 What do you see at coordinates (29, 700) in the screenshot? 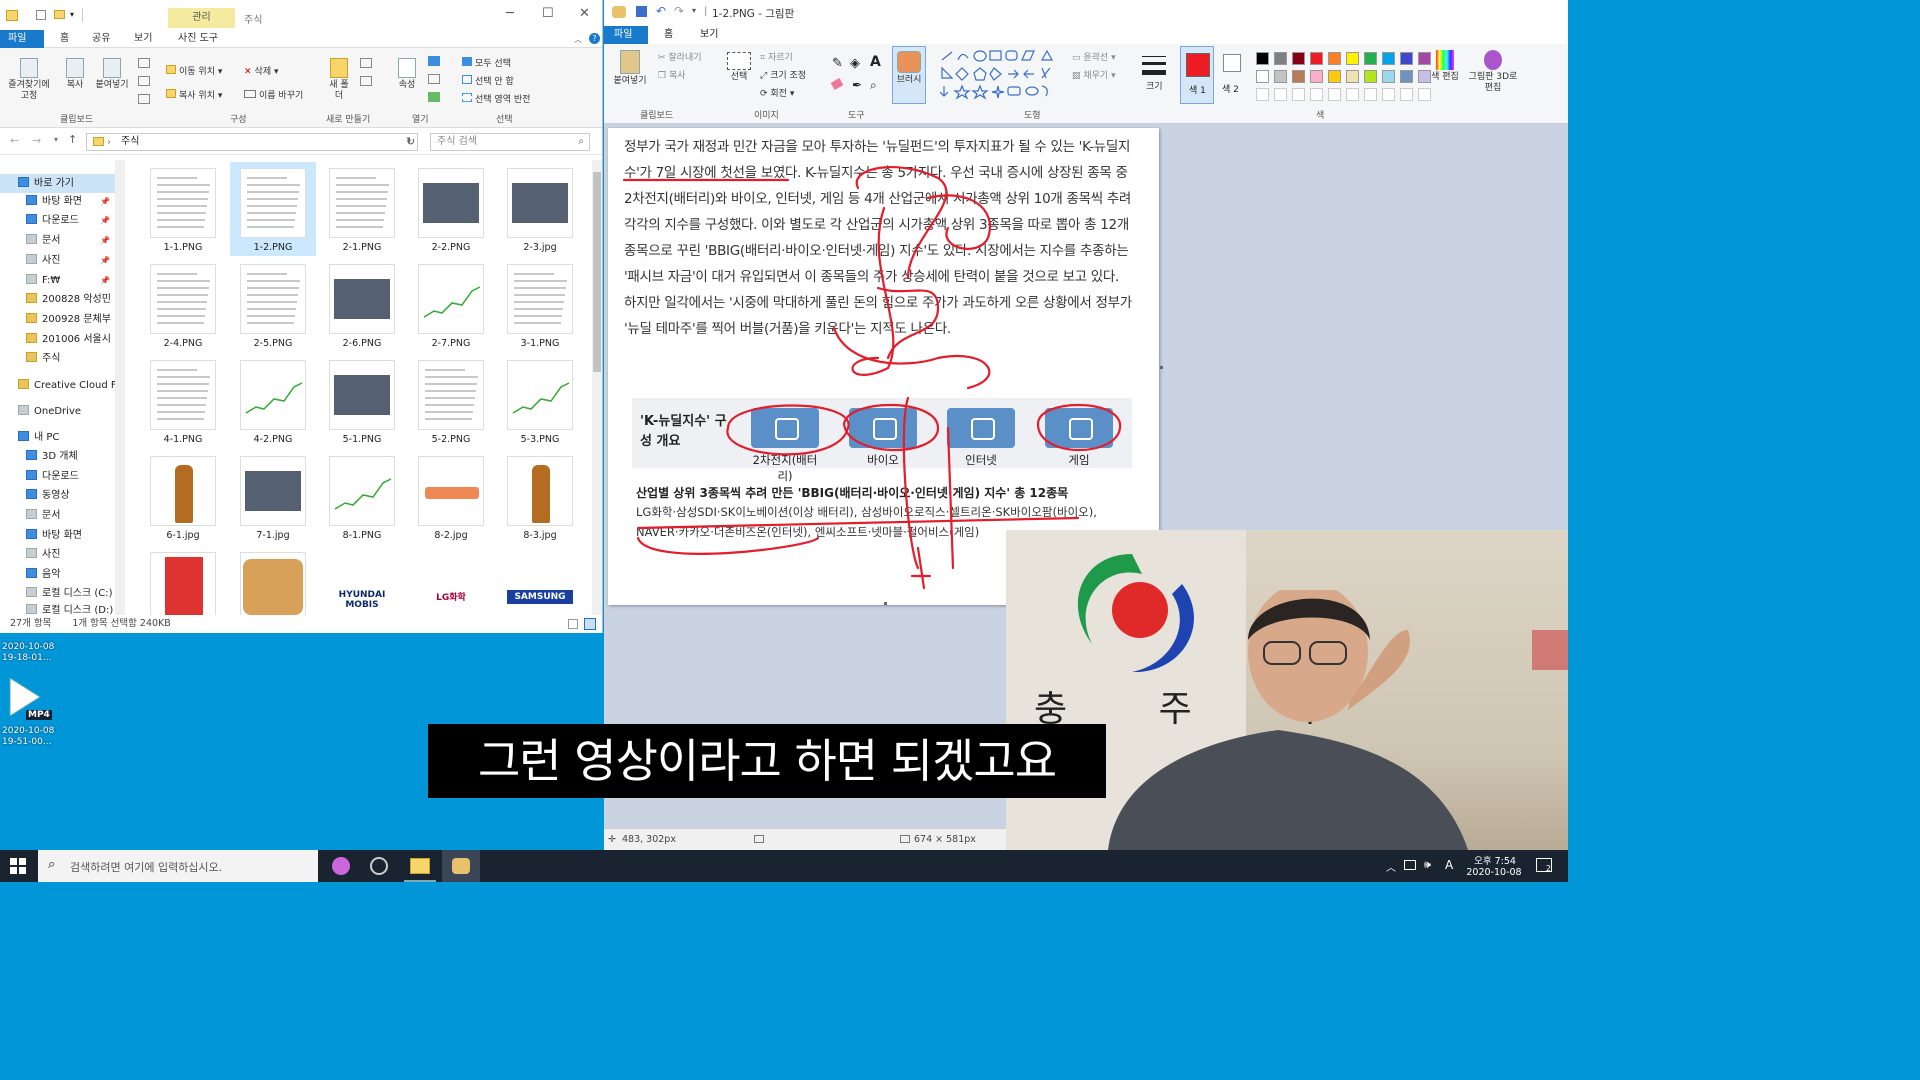
I see `mp4-file-icon: MP4` at bounding box center [29, 700].